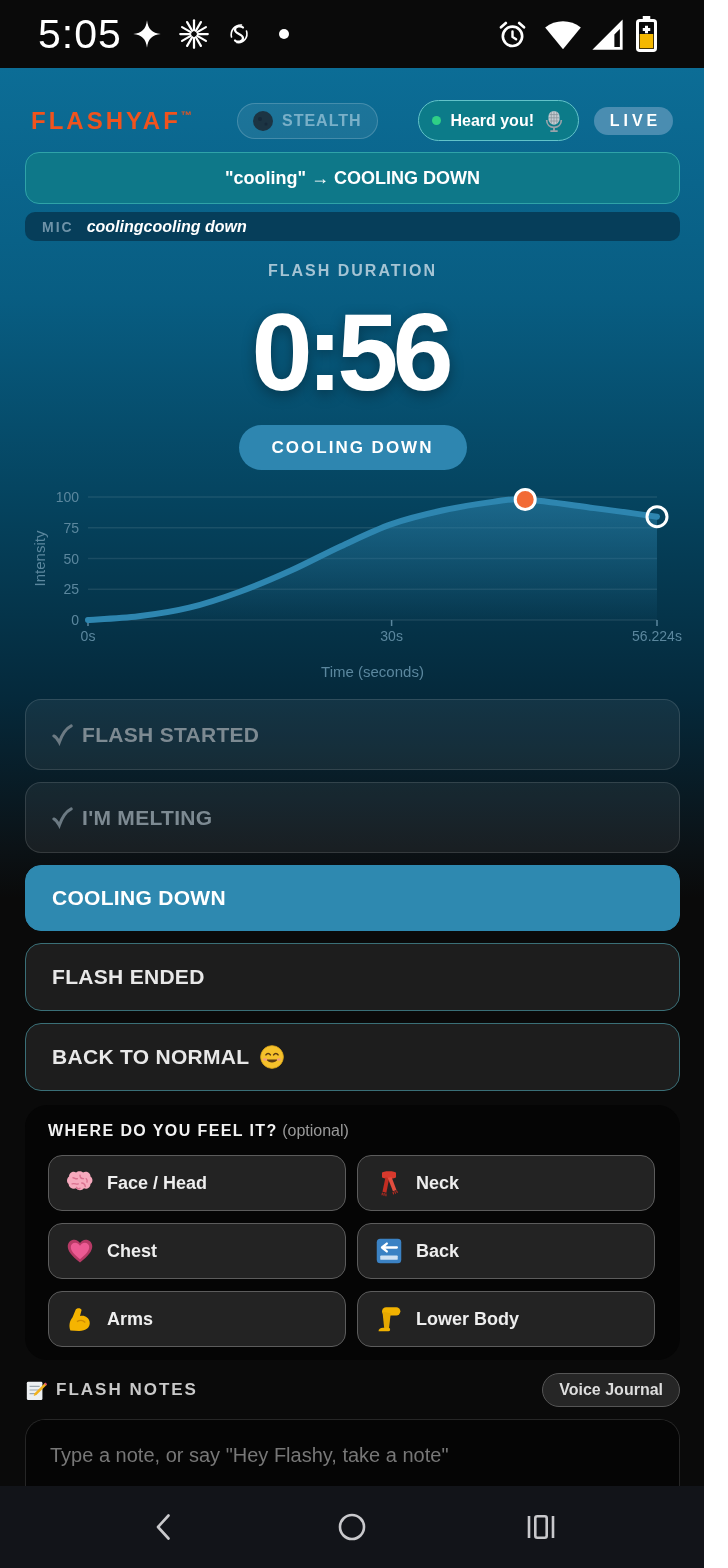  I want to click on body-area-button: Lower Body, so click(506, 1319).